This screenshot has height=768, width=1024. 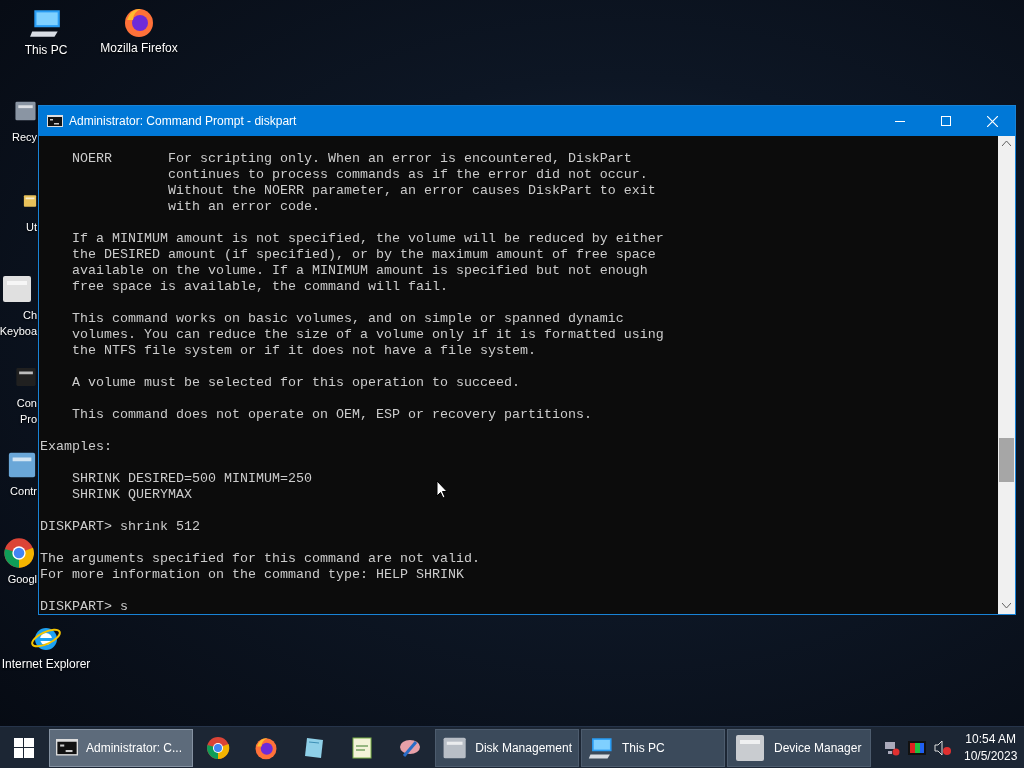 I want to click on console-line: Examples:, so click(x=76, y=447).